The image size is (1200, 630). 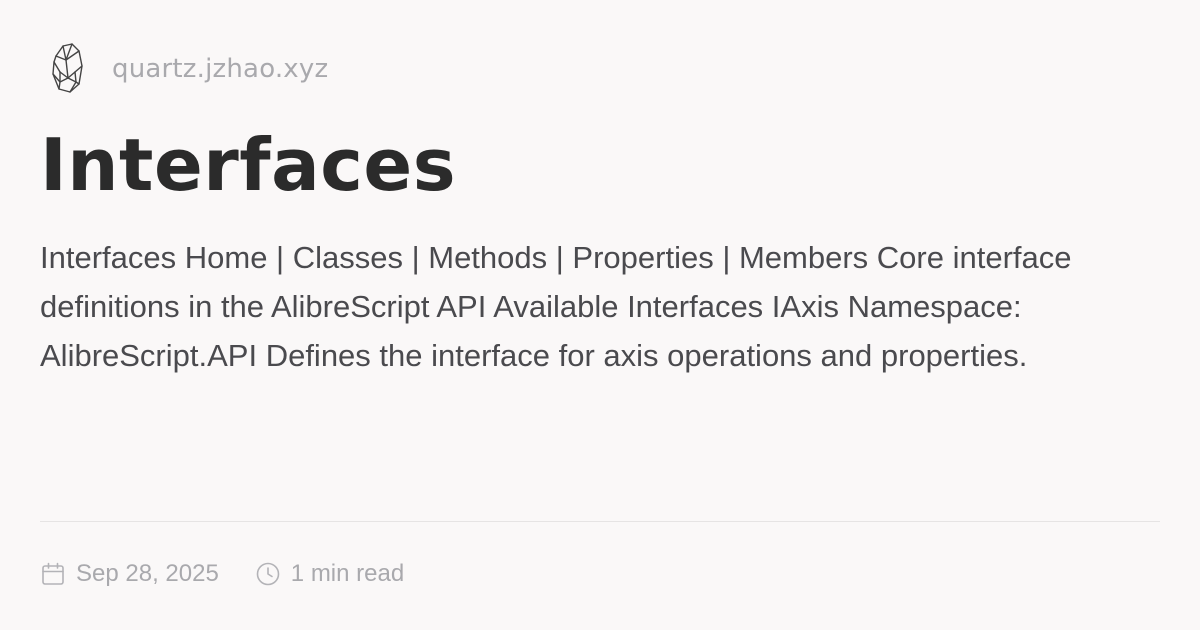 What do you see at coordinates (268, 574) in the screenshot?
I see `clock-icon` at bounding box center [268, 574].